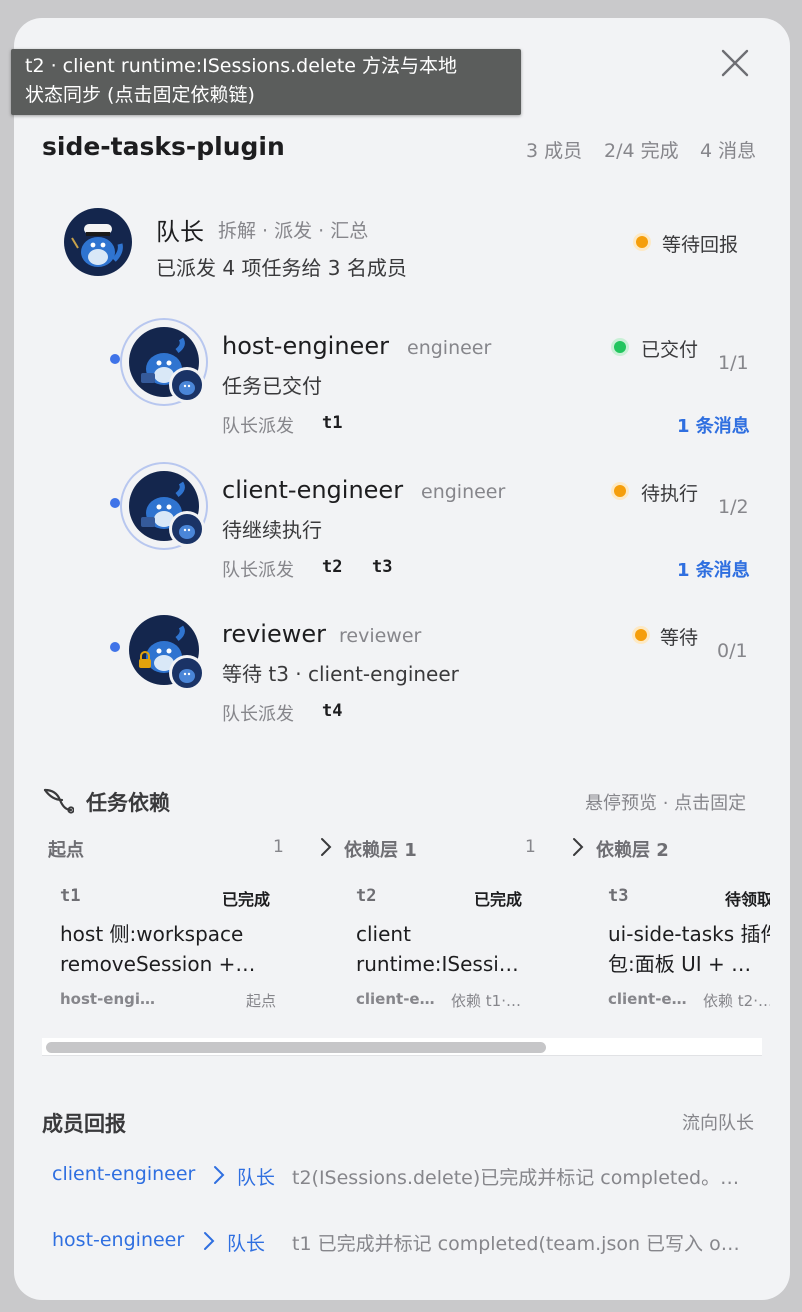 This screenshot has height=1312, width=802. Describe the element at coordinates (97, 245) in the screenshot. I see `whale-captain-icon` at that location.